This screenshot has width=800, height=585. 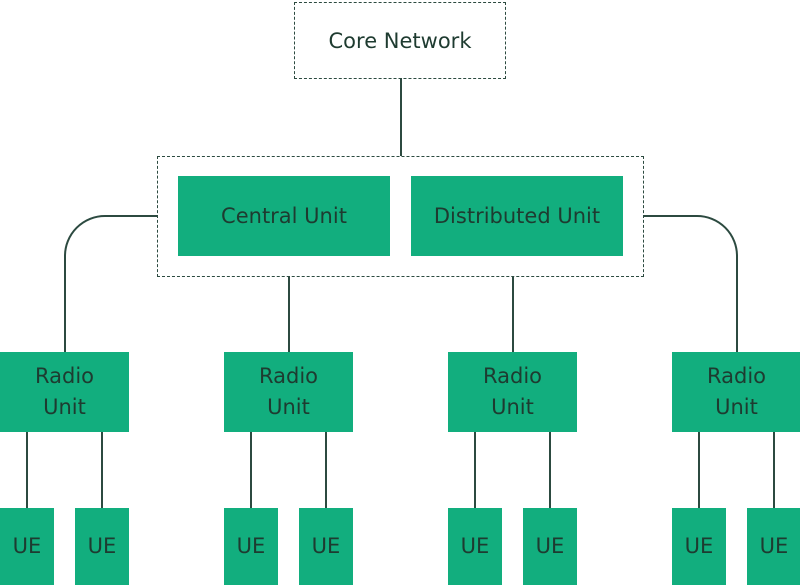 I want to click on distributed-unit-node: Distributed Unit, so click(x=517, y=216).